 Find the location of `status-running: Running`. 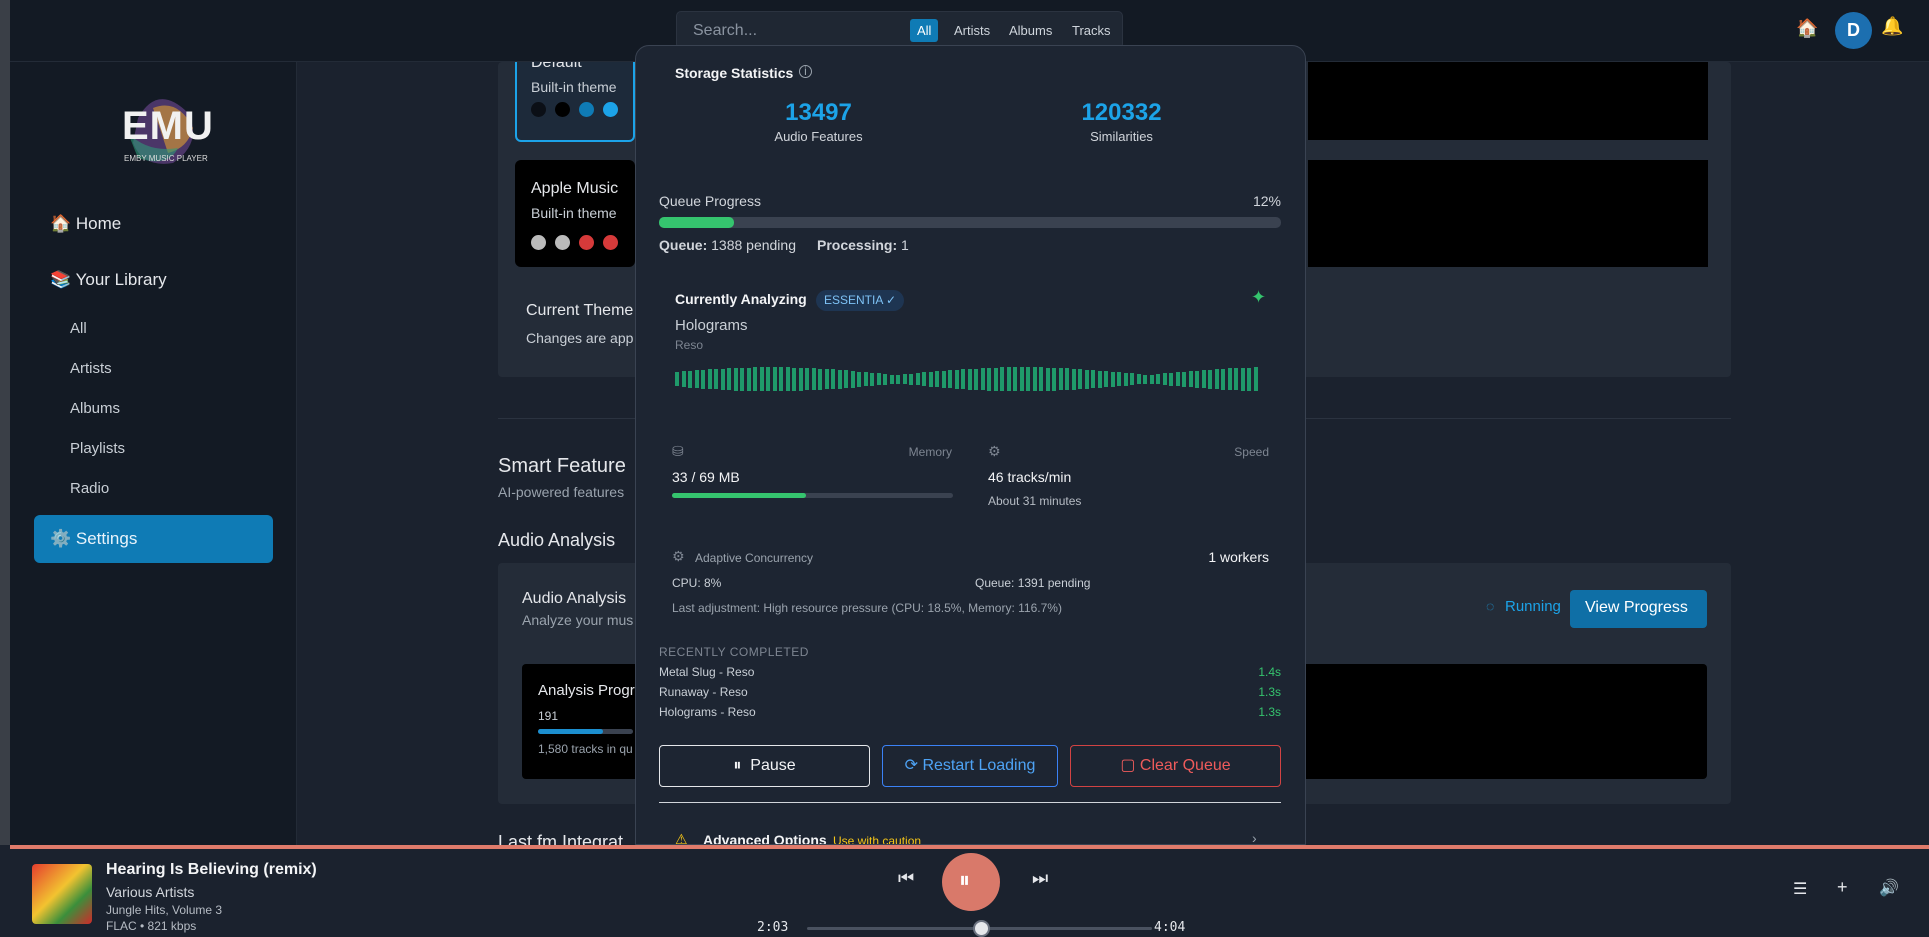

status-running: Running is located at coordinates (1533, 606).